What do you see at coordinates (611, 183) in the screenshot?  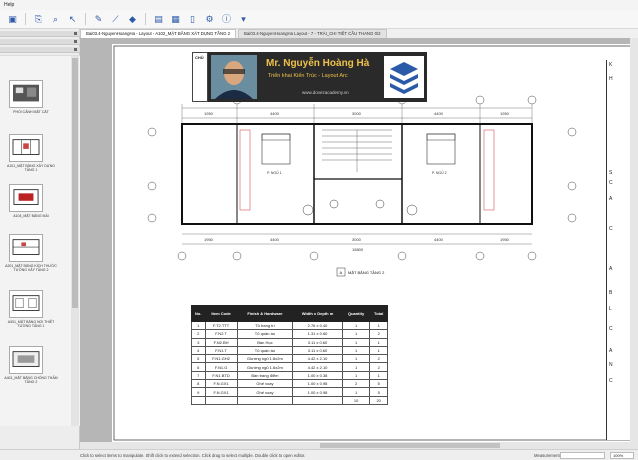 I see `title-block-letter: C` at bounding box center [611, 183].